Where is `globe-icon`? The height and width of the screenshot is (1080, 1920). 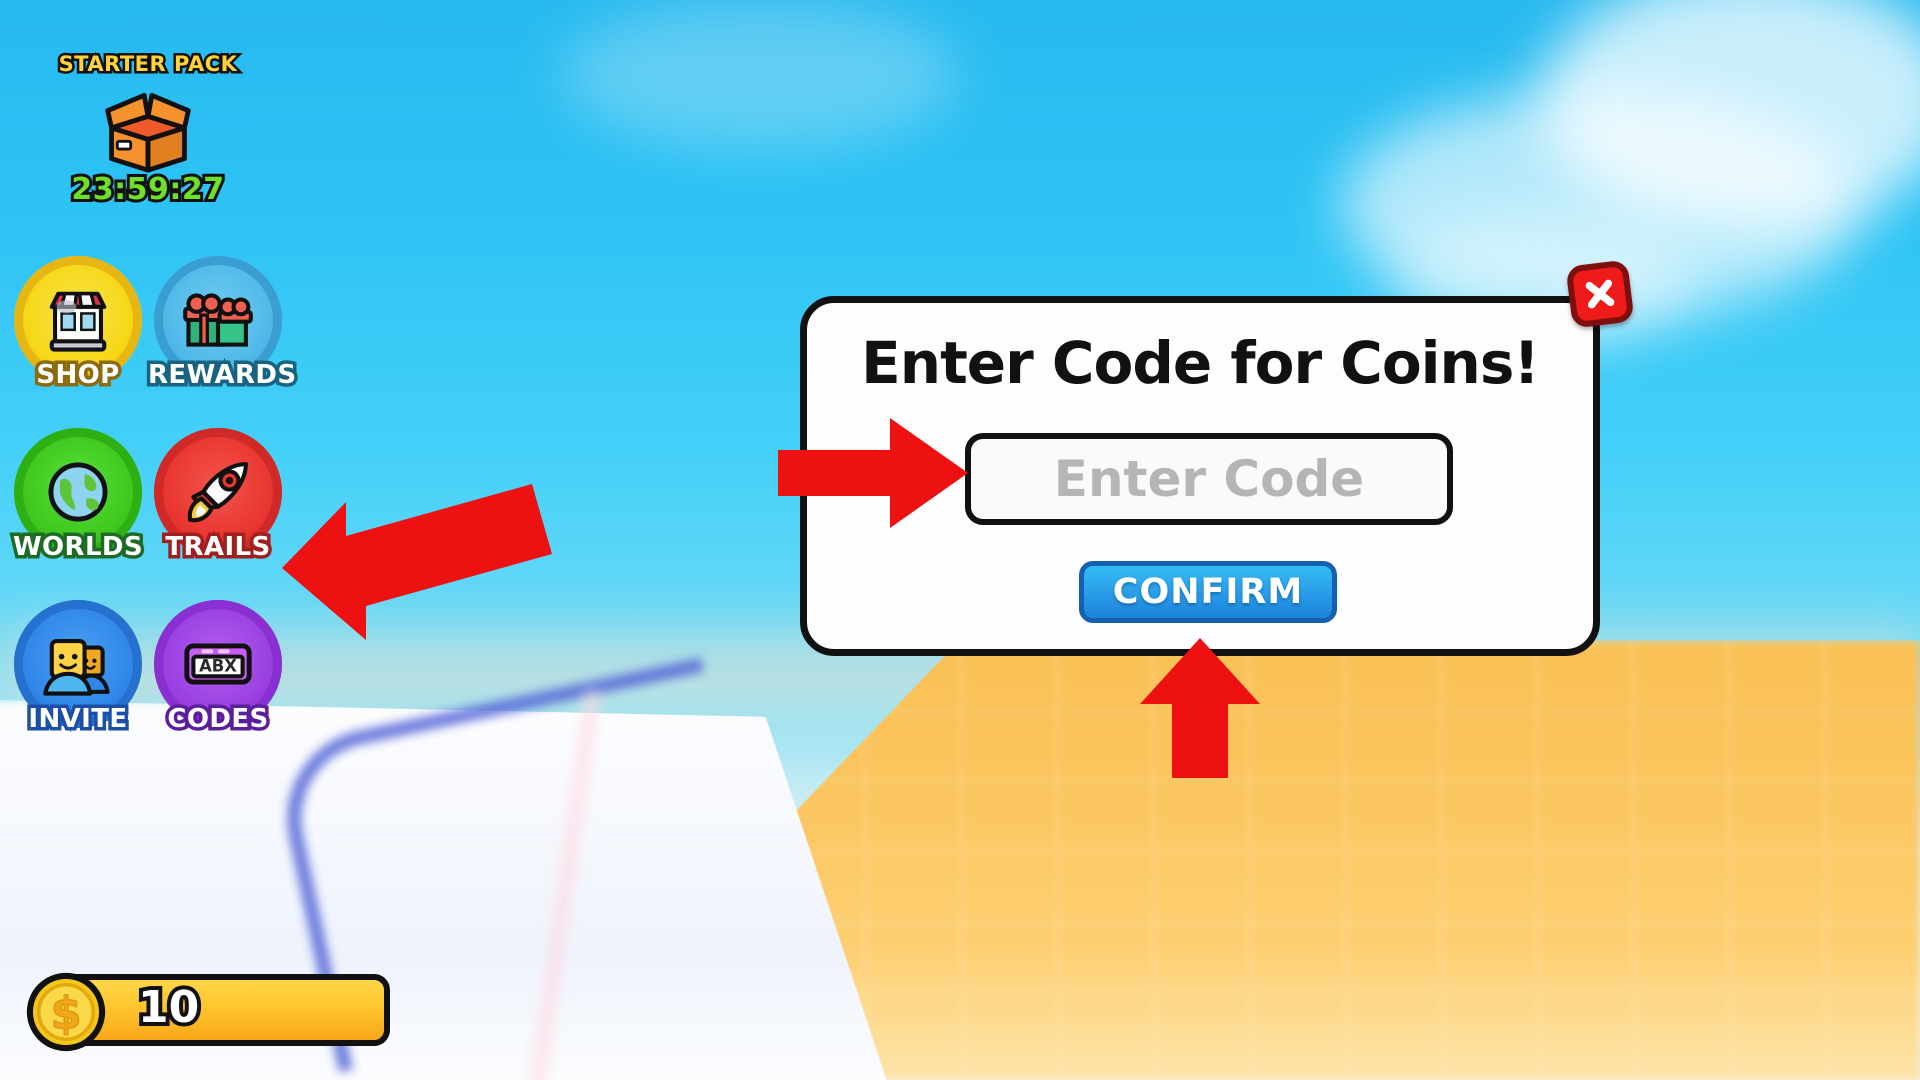 globe-icon is located at coordinates (78, 492).